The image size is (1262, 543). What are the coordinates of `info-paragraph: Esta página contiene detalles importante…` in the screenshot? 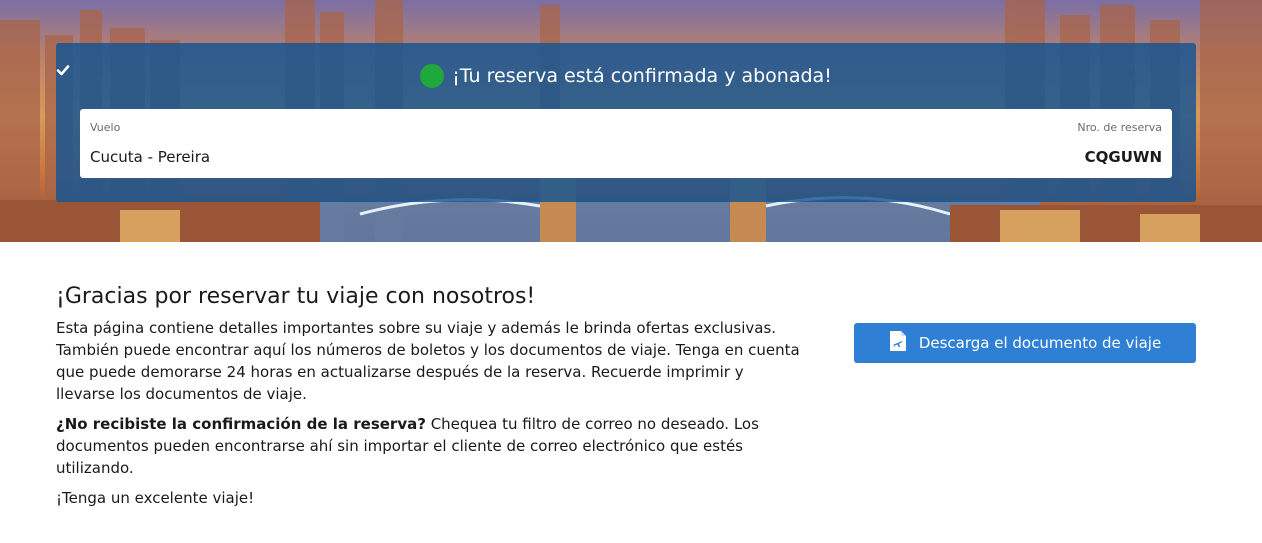 It's located at (428, 361).